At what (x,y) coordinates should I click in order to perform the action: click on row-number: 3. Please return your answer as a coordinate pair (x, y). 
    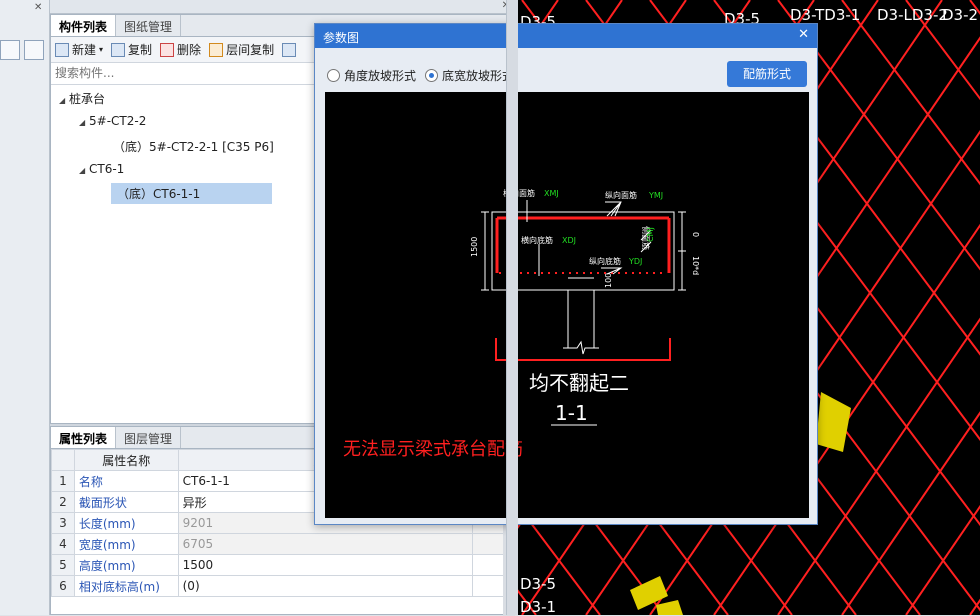
    Looking at the image, I should click on (63, 523).